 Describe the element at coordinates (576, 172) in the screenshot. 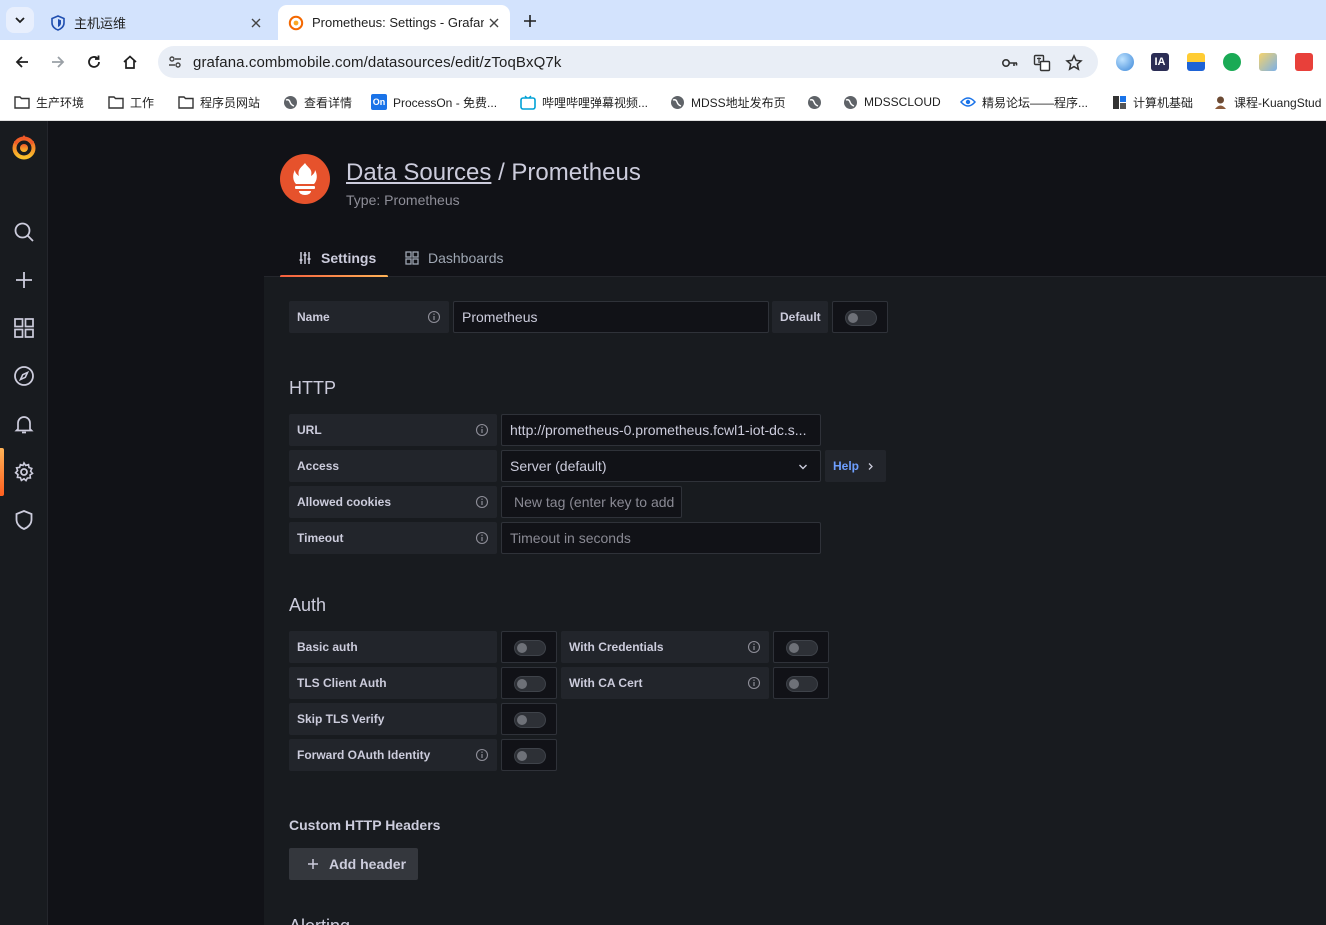

I see `datasource-title: Prometheus` at that location.